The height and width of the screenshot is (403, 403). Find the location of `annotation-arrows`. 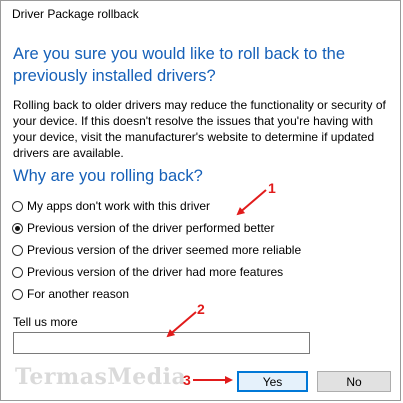

annotation-arrows is located at coordinates (216, 286).